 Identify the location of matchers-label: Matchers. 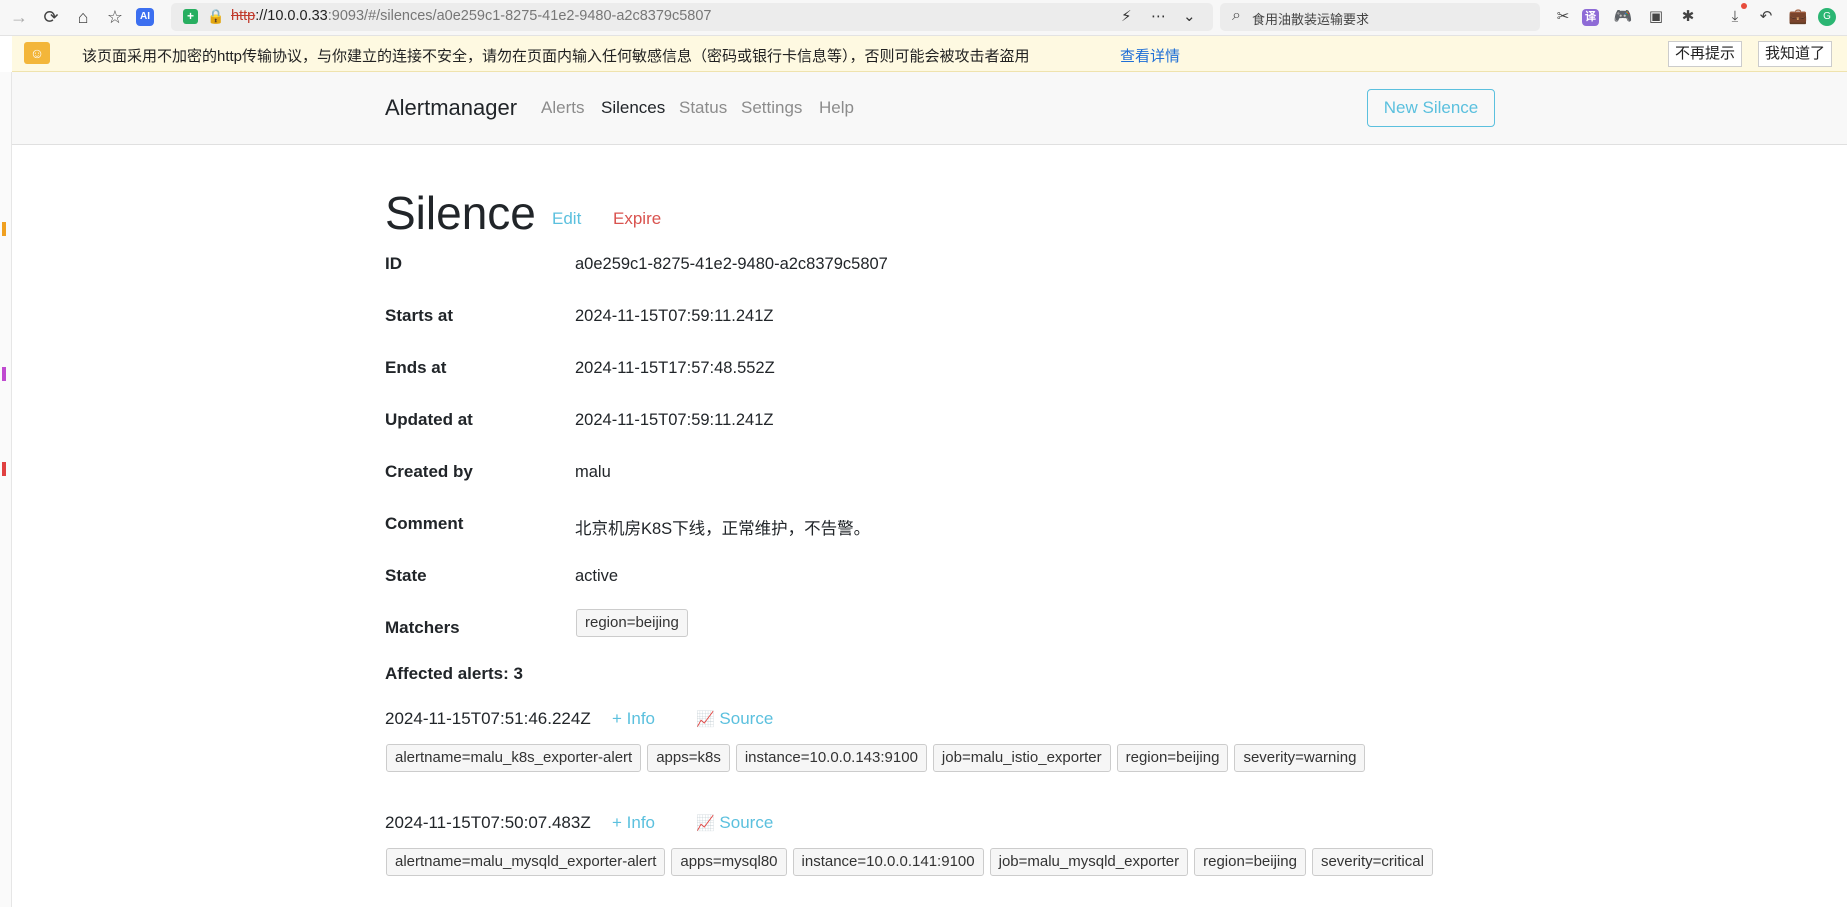
(422, 627).